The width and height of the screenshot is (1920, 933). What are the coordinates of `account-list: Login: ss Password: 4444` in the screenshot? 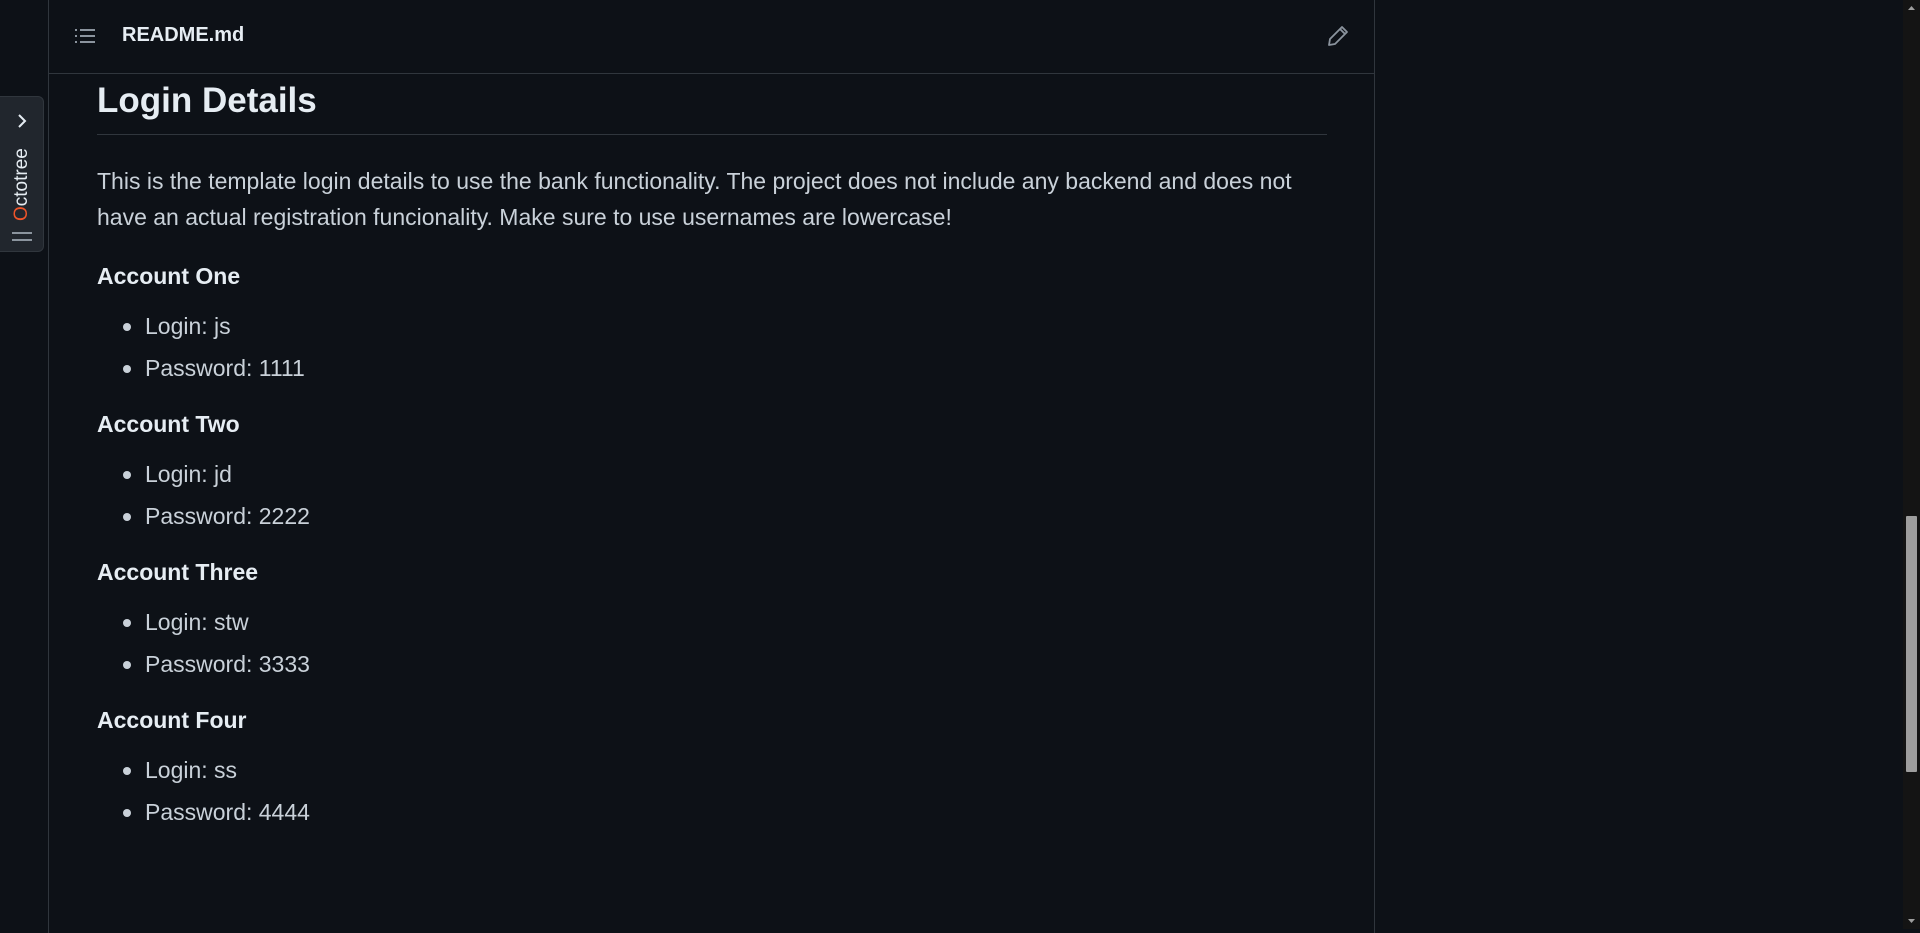 It's located at (712, 791).